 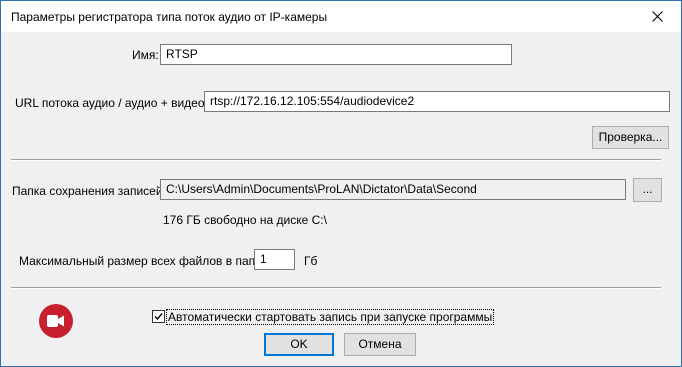 I want to click on close-button, so click(x=658, y=16).